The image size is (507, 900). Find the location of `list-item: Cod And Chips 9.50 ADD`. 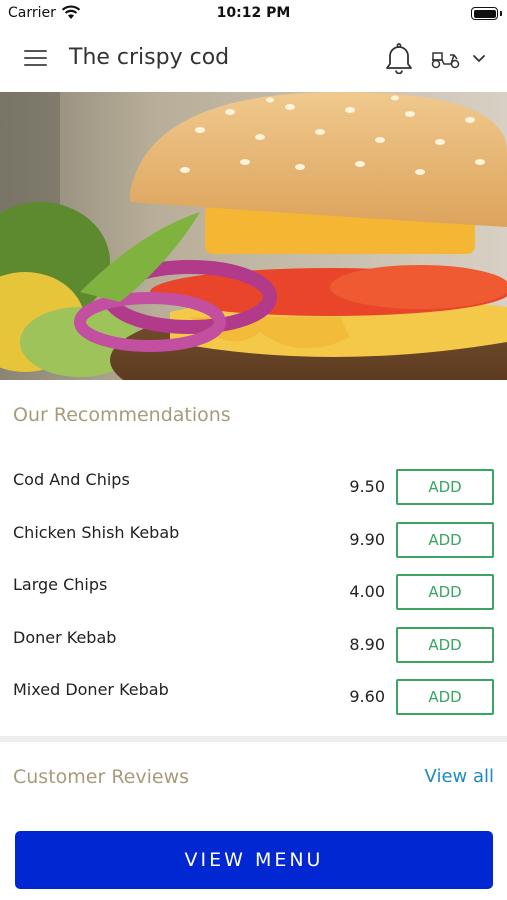

list-item: Cod And Chips 9.50 ADD is located at coordinates (253, 486).